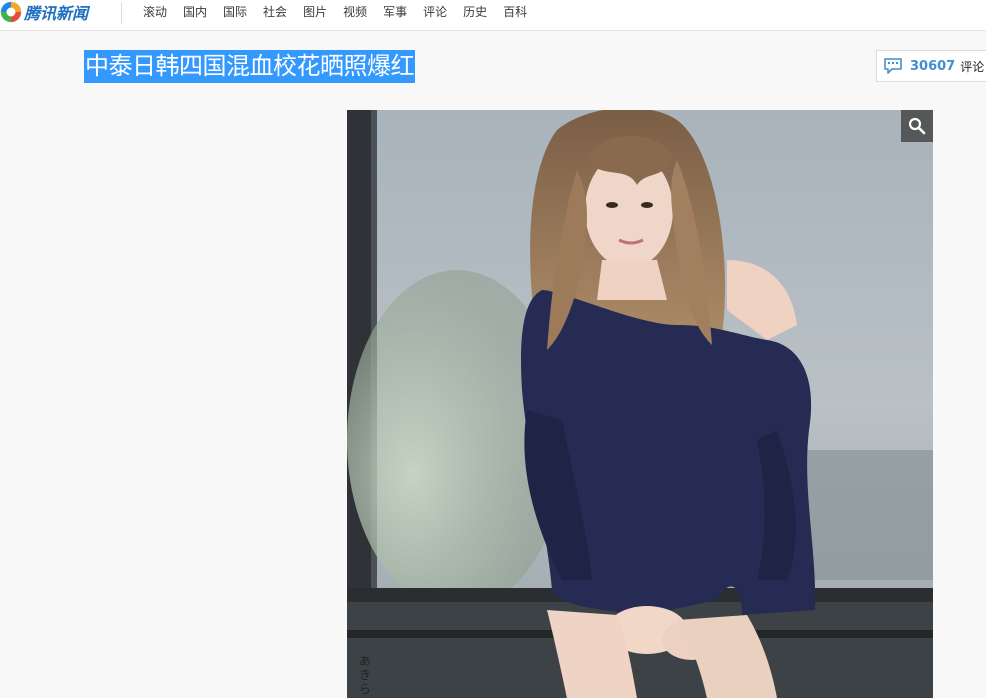  I want to click on nav-item-history: 历史, so click(475, 11).